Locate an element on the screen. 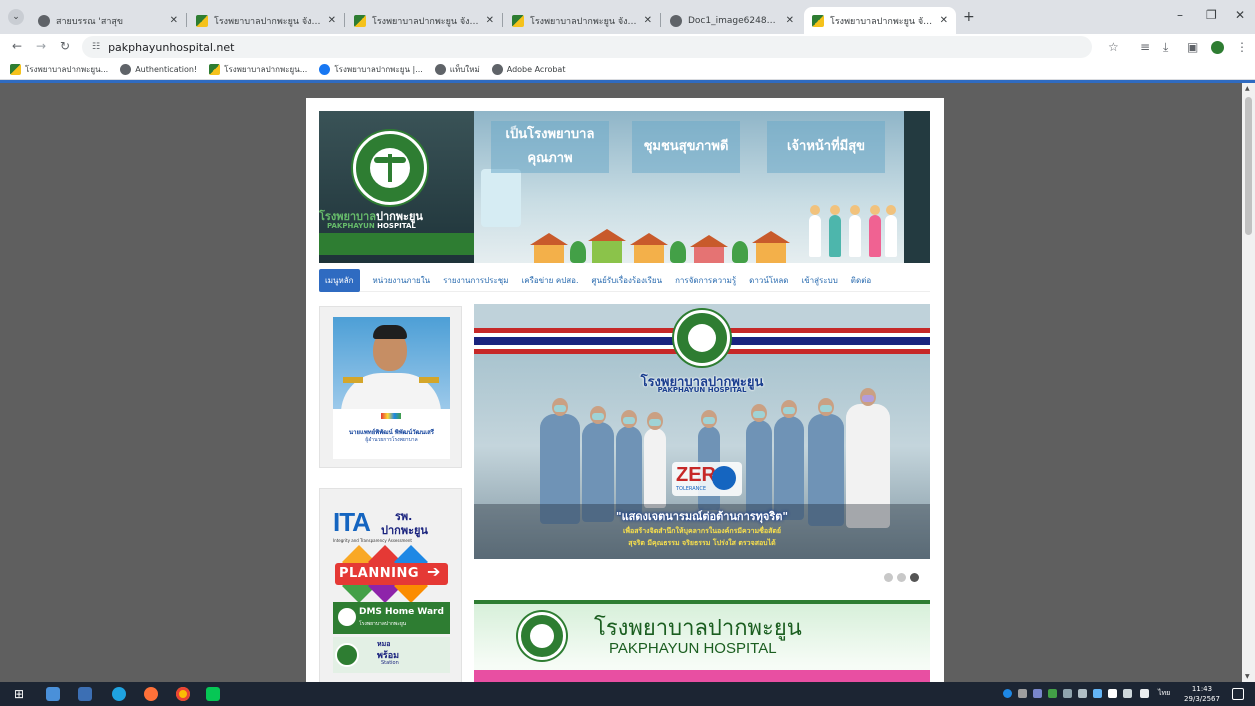 This screenshot has width=1255, height=706. line-app-icon is located at coordinates (213, 694).